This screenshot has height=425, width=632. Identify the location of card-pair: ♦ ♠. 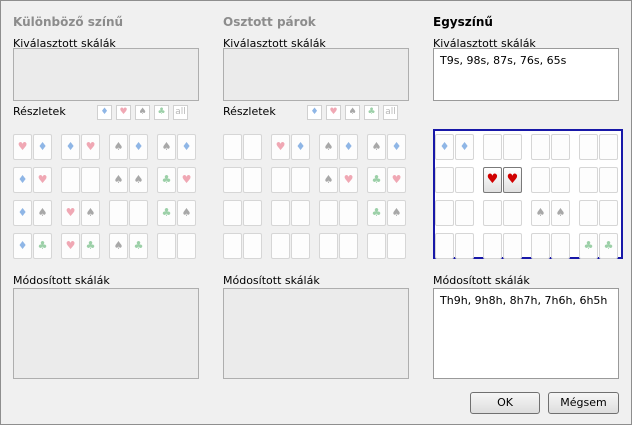
(33, 213).